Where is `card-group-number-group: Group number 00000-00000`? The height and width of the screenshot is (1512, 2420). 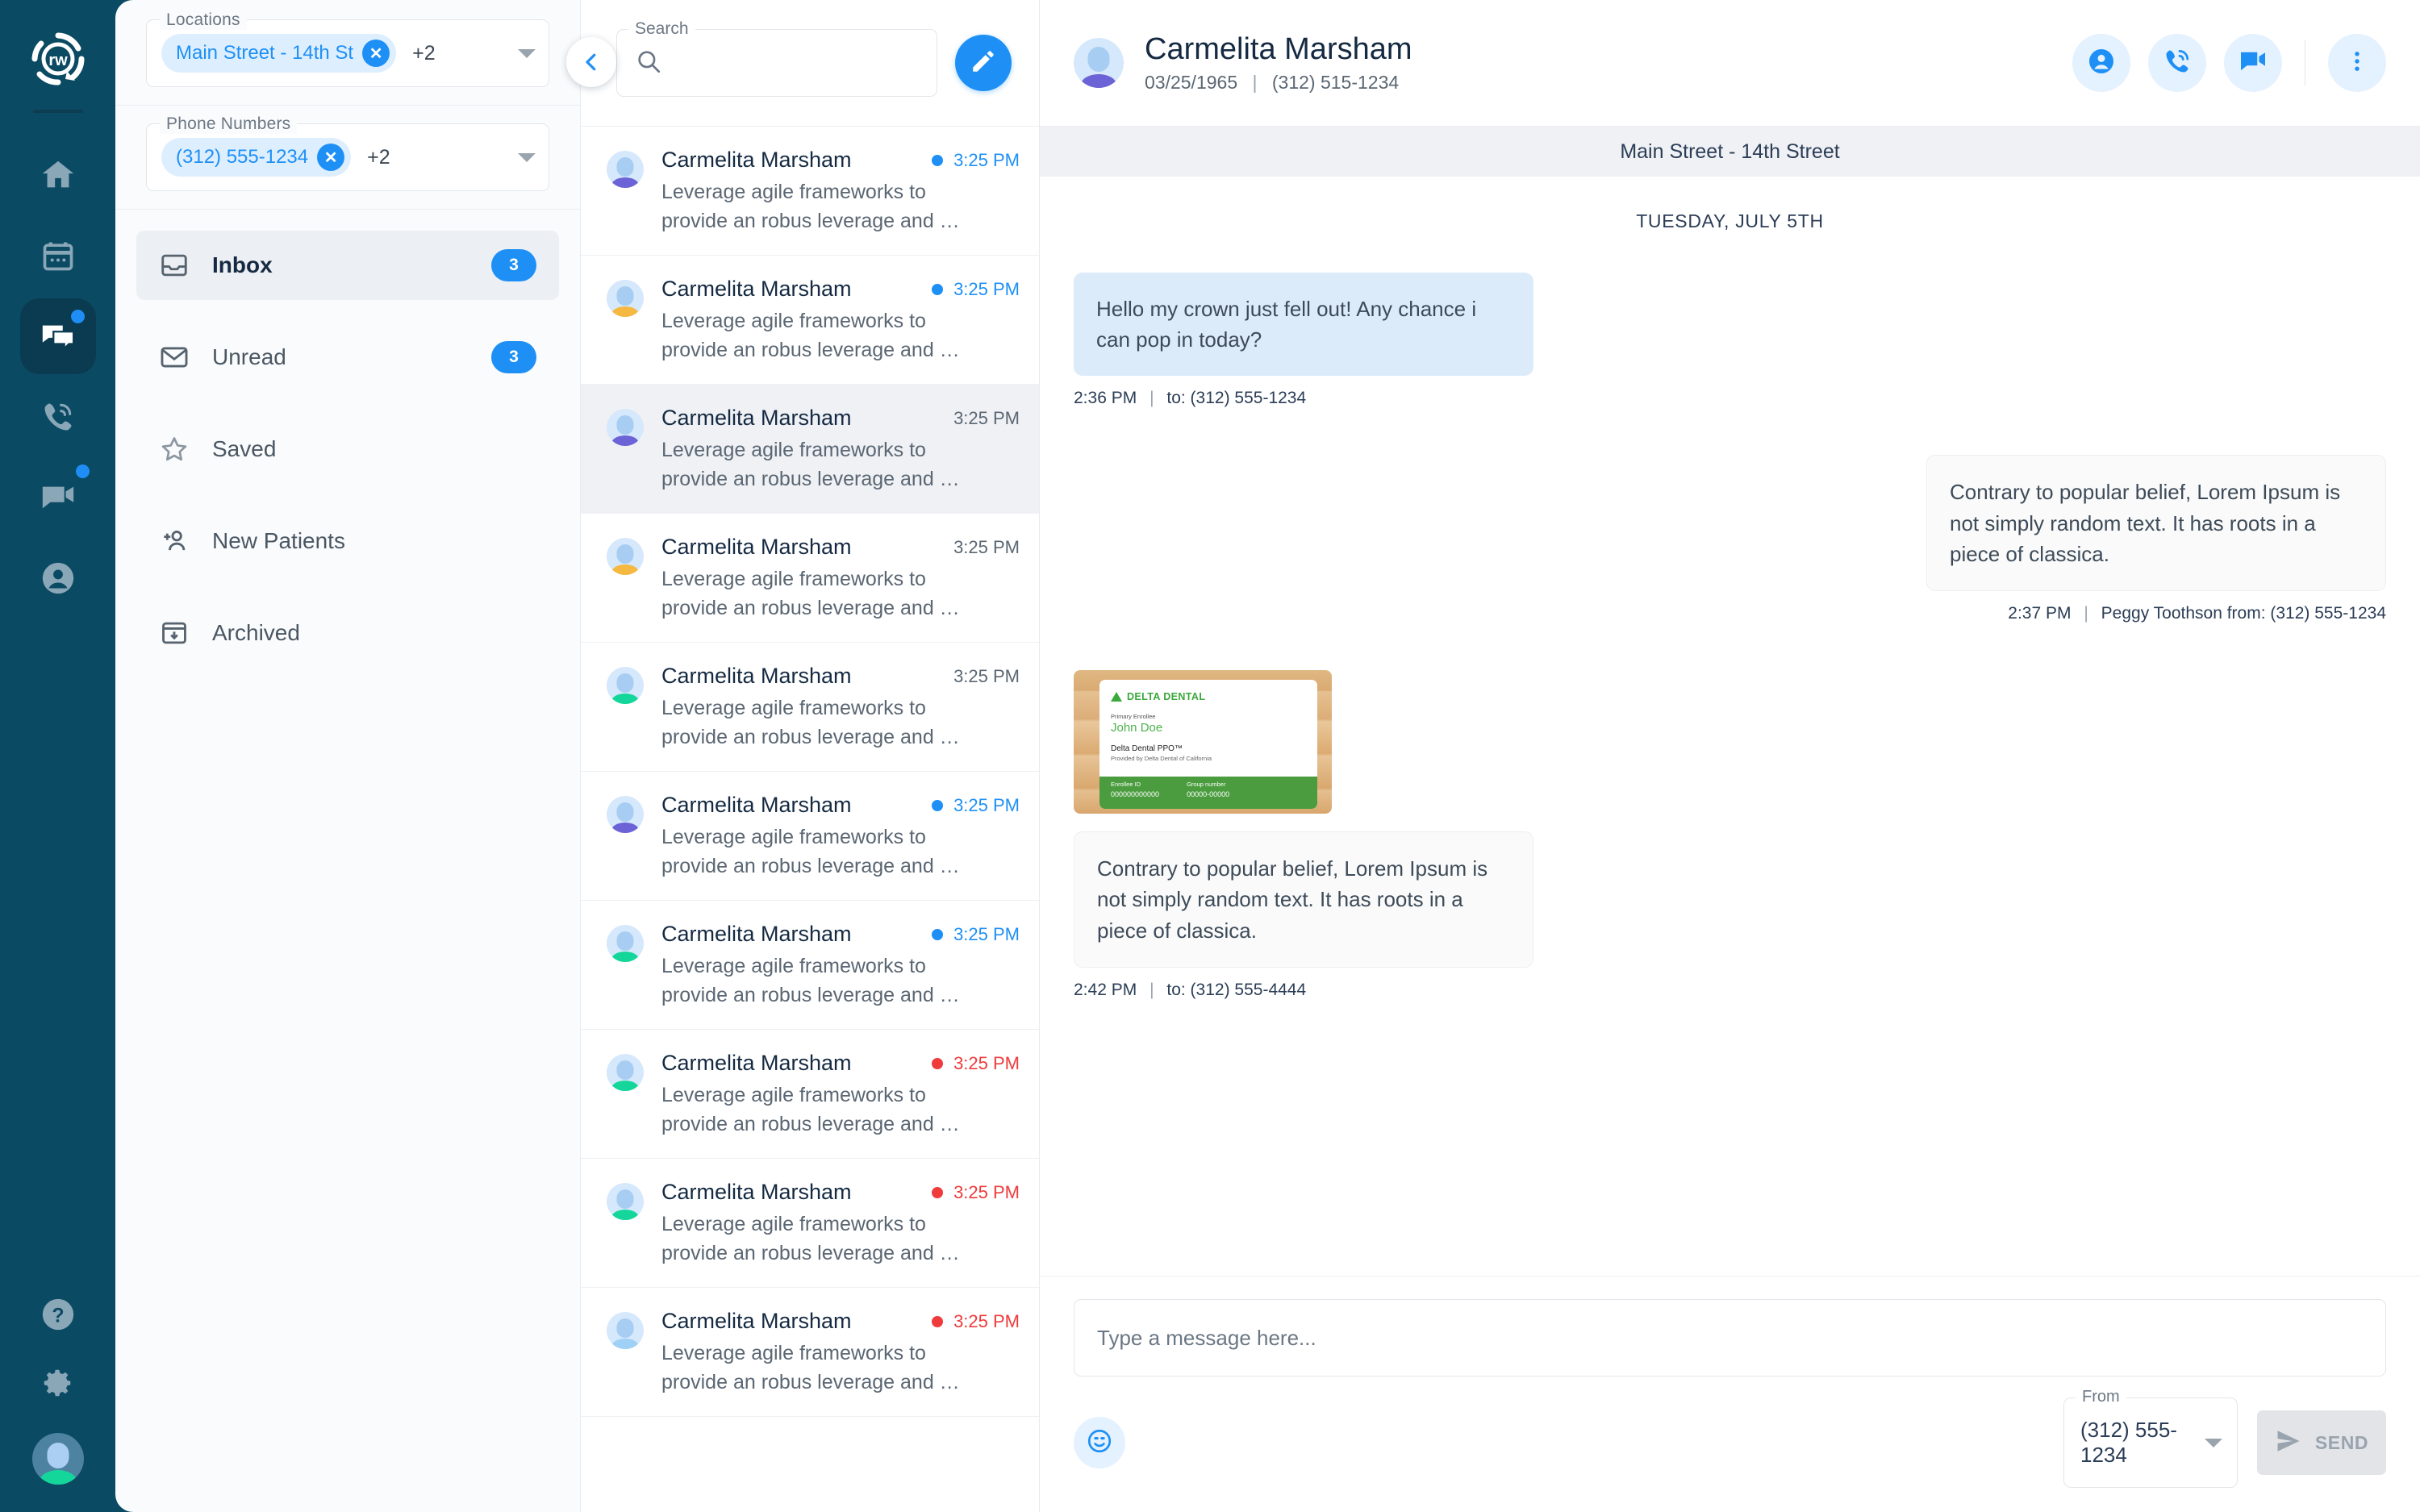
card-group-number-group: Group number 00000-00000 is located at coordinates (1208, 795).